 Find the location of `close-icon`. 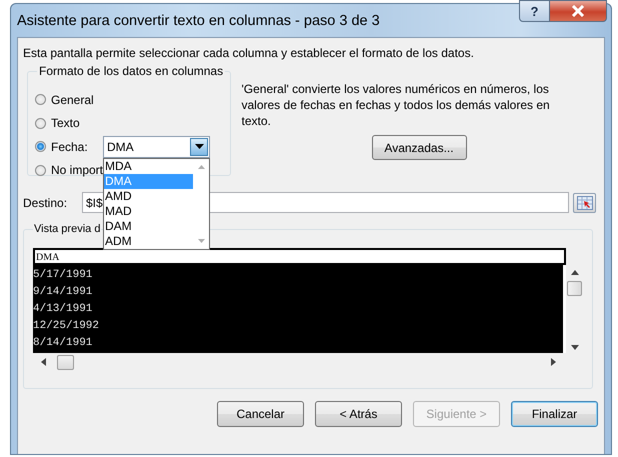

close-icon is located at coordinates (578, 11).